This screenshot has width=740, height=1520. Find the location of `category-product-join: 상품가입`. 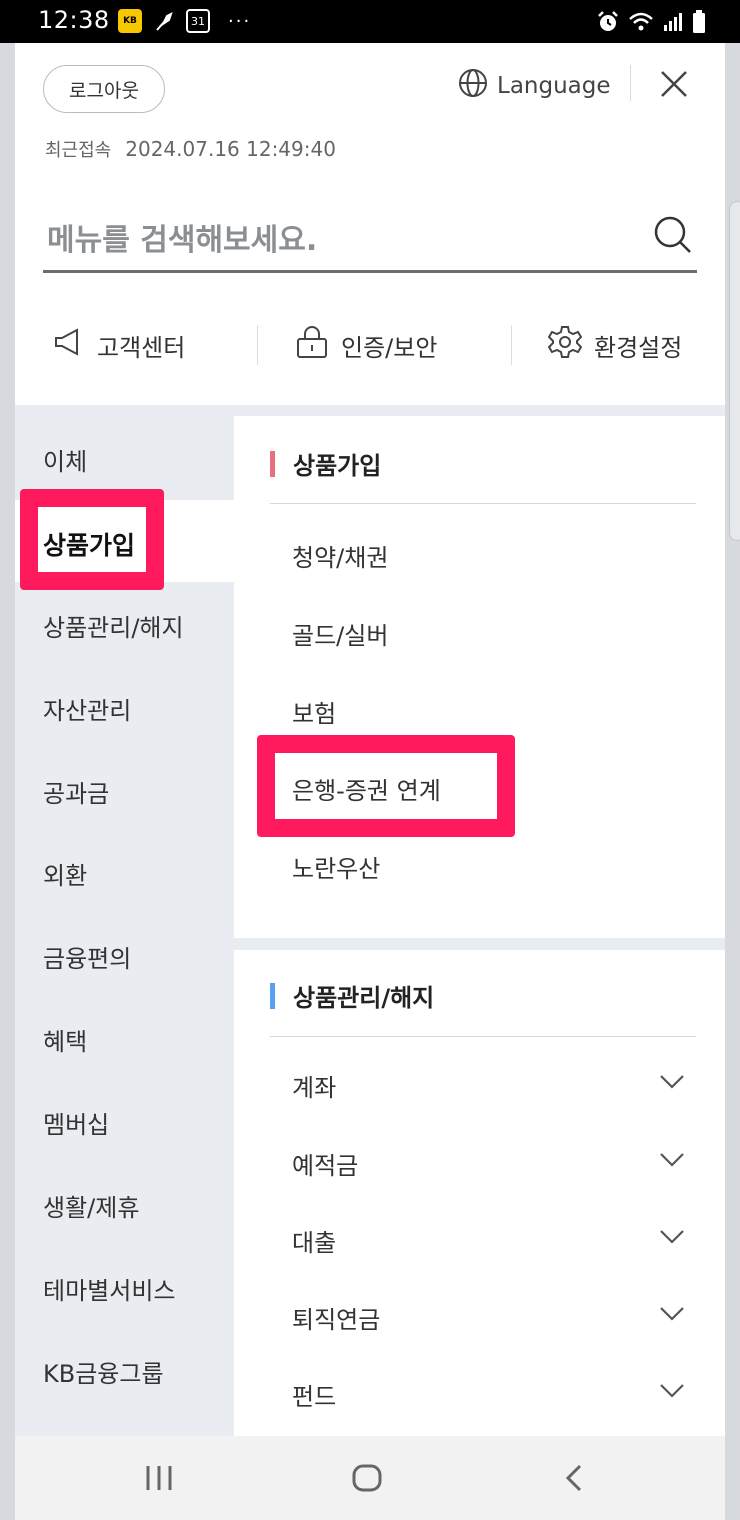

category-product-join: 상품가입 is located at coordinates (89, 544).